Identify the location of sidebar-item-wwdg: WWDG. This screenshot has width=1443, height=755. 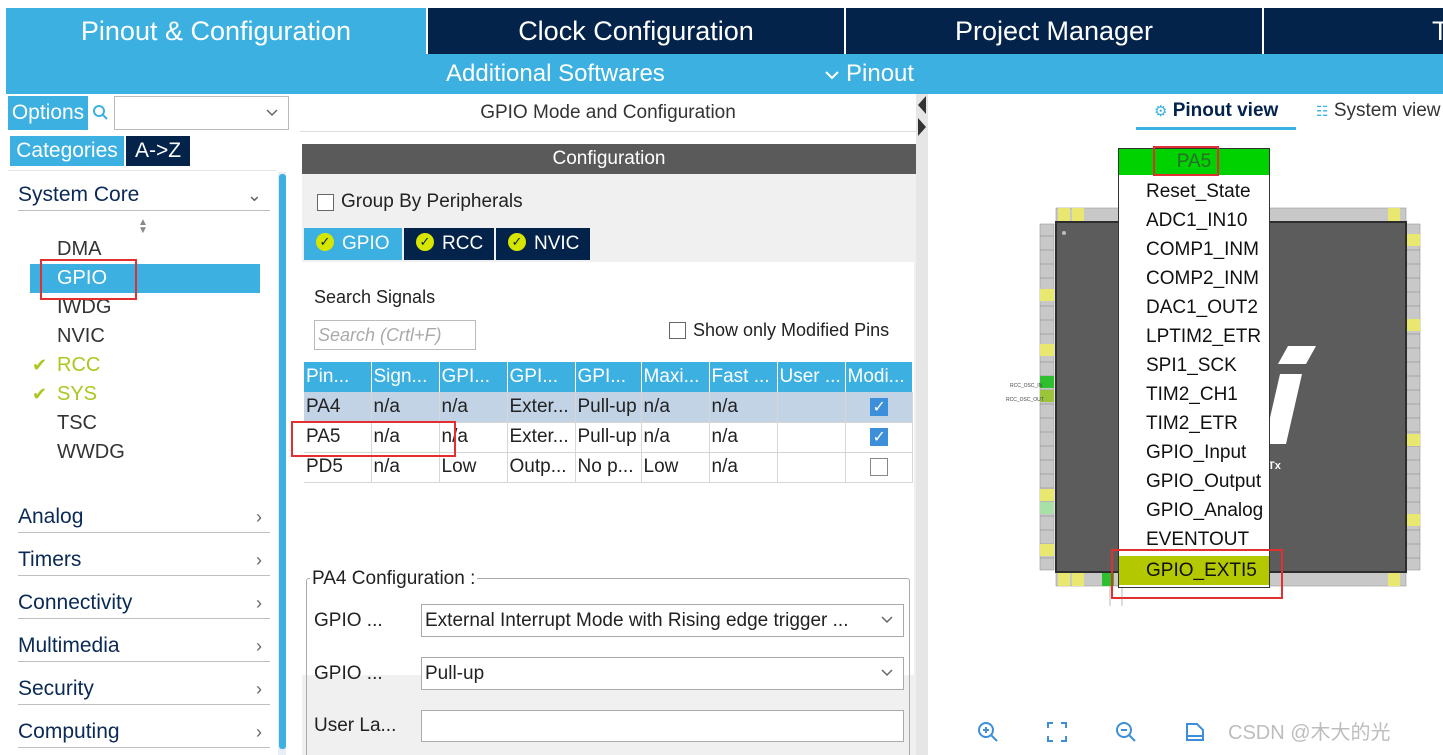
(145, 452).